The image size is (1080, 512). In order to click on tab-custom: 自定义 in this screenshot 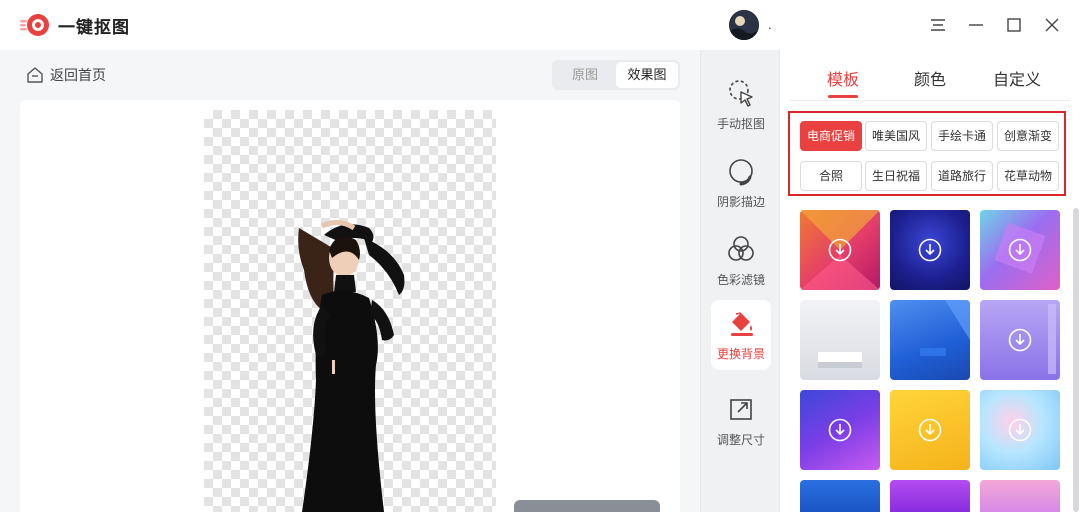, I will do `click(1017, 78)`.